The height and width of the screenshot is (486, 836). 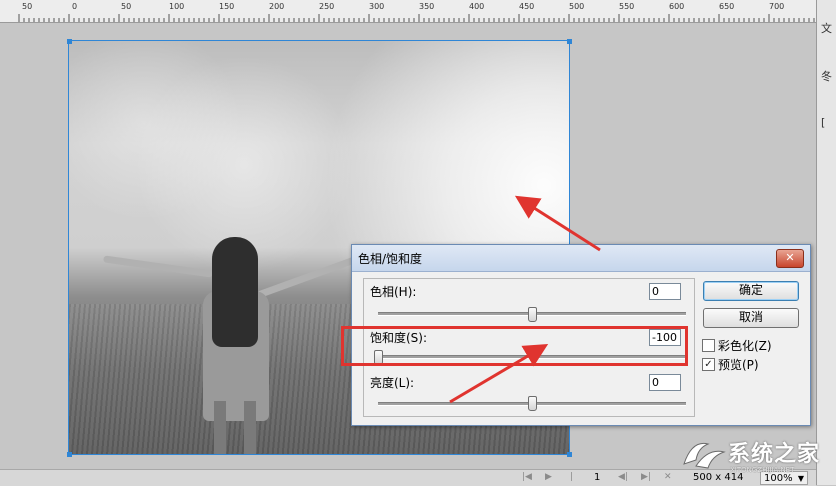 What do you see at coordinates (627, 6) in the screenshot?
I see `ruler-label: 550` at bounding box center [627, 6].